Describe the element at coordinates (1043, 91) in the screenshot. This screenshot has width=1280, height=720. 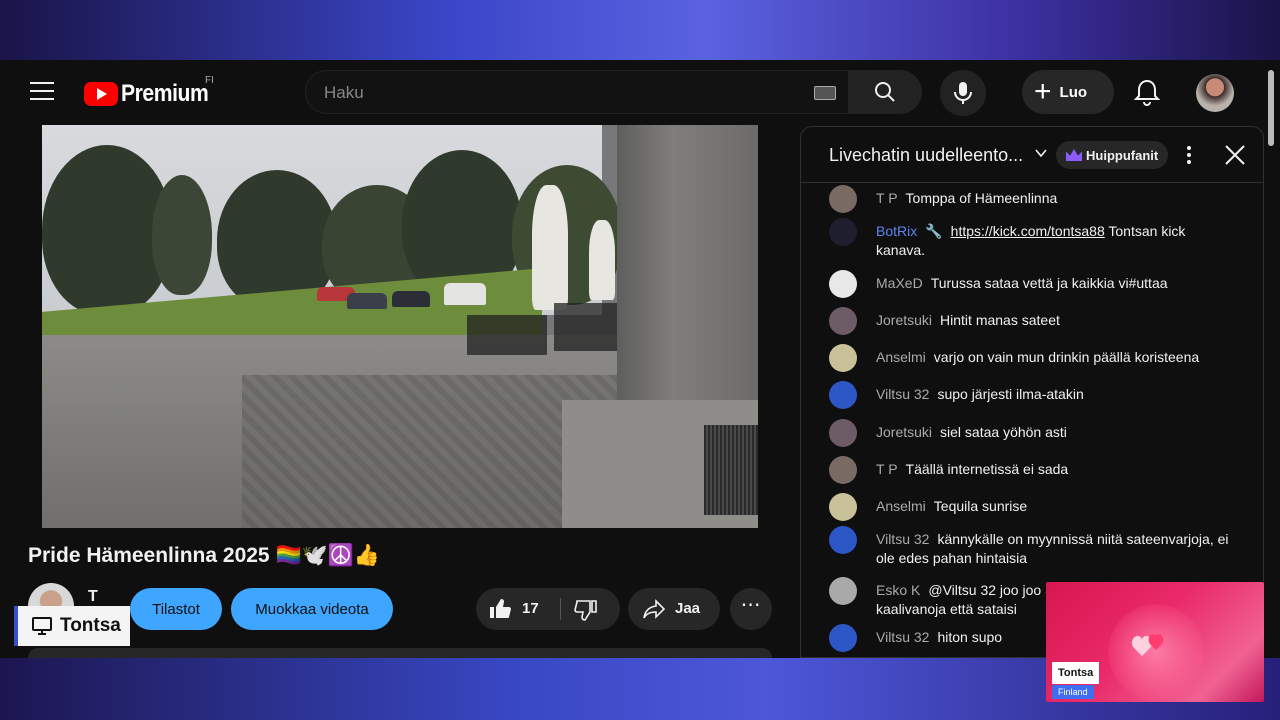
I see `plus-icon: +` at that location.